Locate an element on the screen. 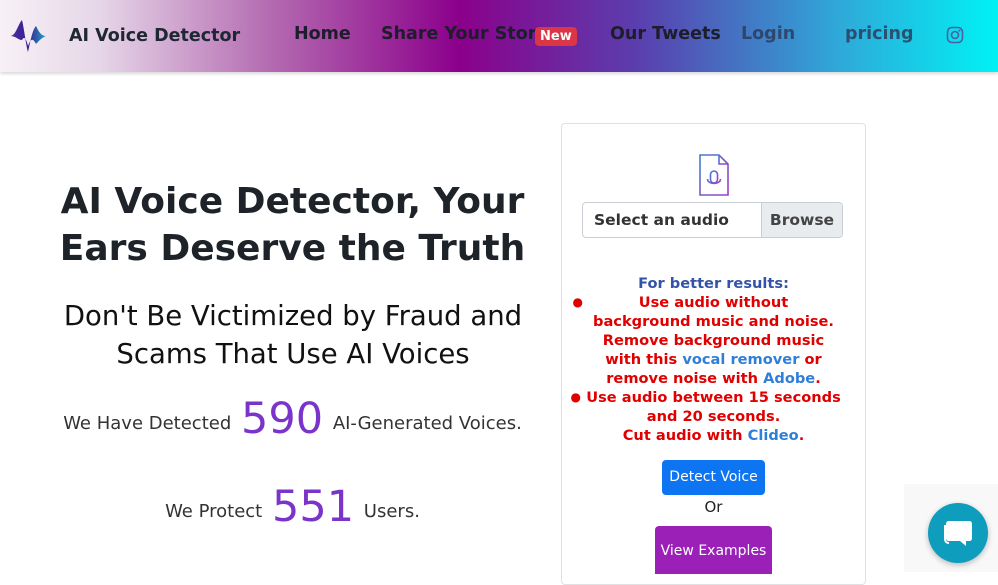 This screenshot has height=585, width=998. audio-file-input: Select an audio file Browse is located at coordinates (712, 220).